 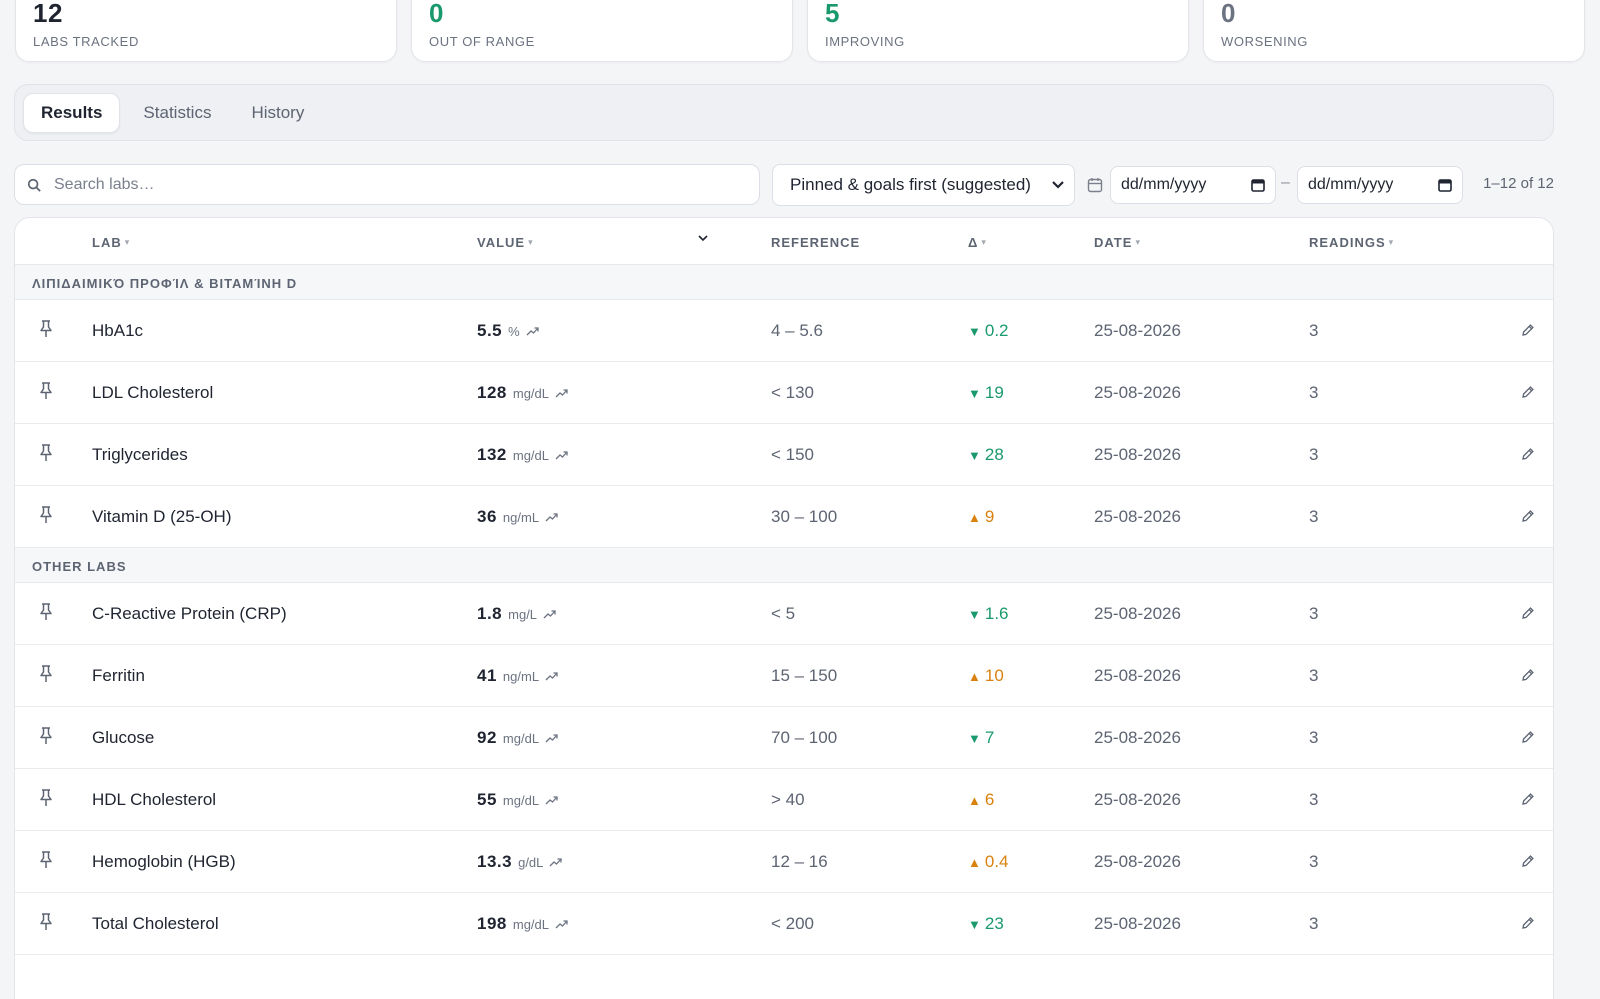 I want to click on date-from-input: dd/mm/yyyy, so click(x=1193, y=185).